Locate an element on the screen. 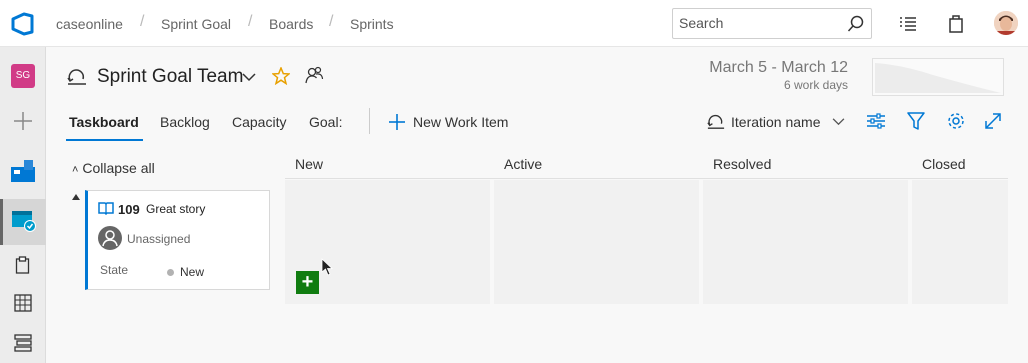  iteration-selector: Iteration name is located at coordinates (776, 122).